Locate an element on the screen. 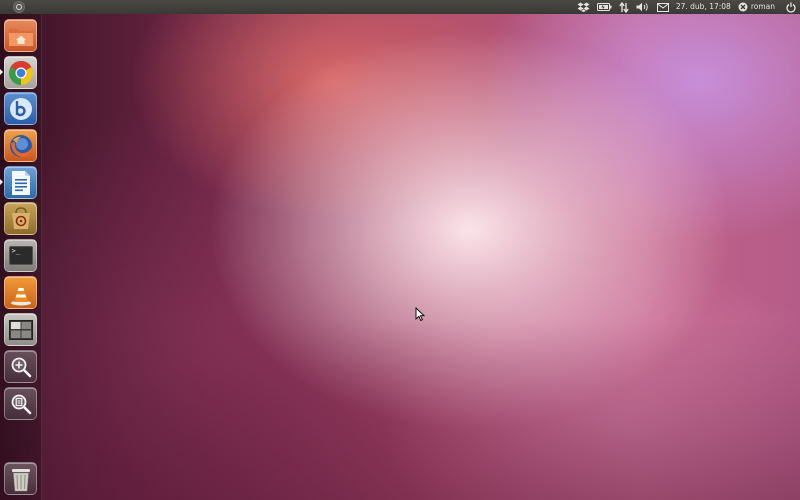 This screenshot has height=500, width=800. user-status-icon is located at coordinates (743, 7).